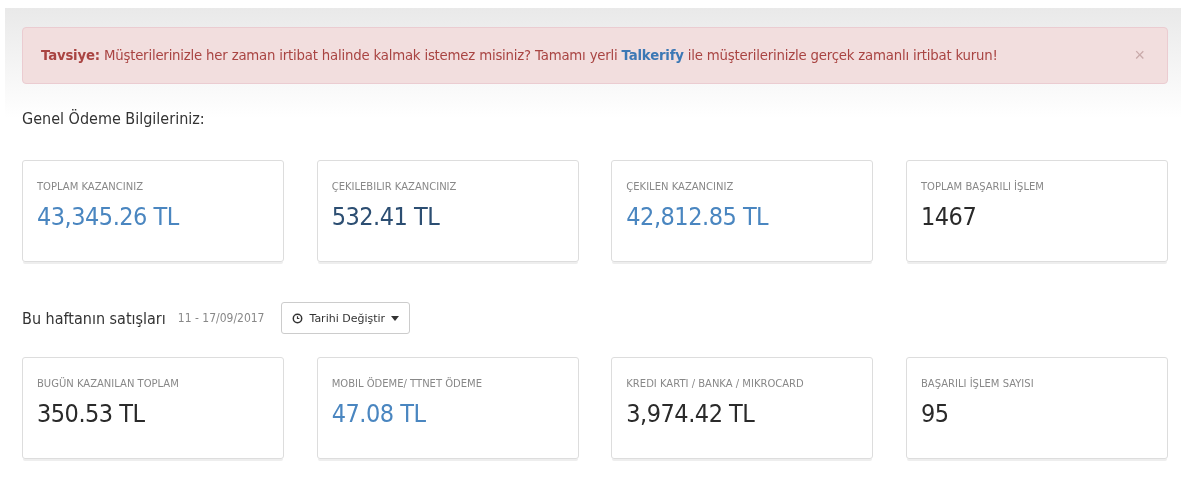 The height and width of the screenshot is (480, 1181). Describe the element at coordinates (519, 55) in the screenshot. I see `alert-message: Tavsiye: Müşterilerinizle her zaman irtibat halinde kalmak istemez misiniz? Tamamı yerli Talkerify ile müşterilerinizle gerçek zamanlı irtibat kurun!` at that location.